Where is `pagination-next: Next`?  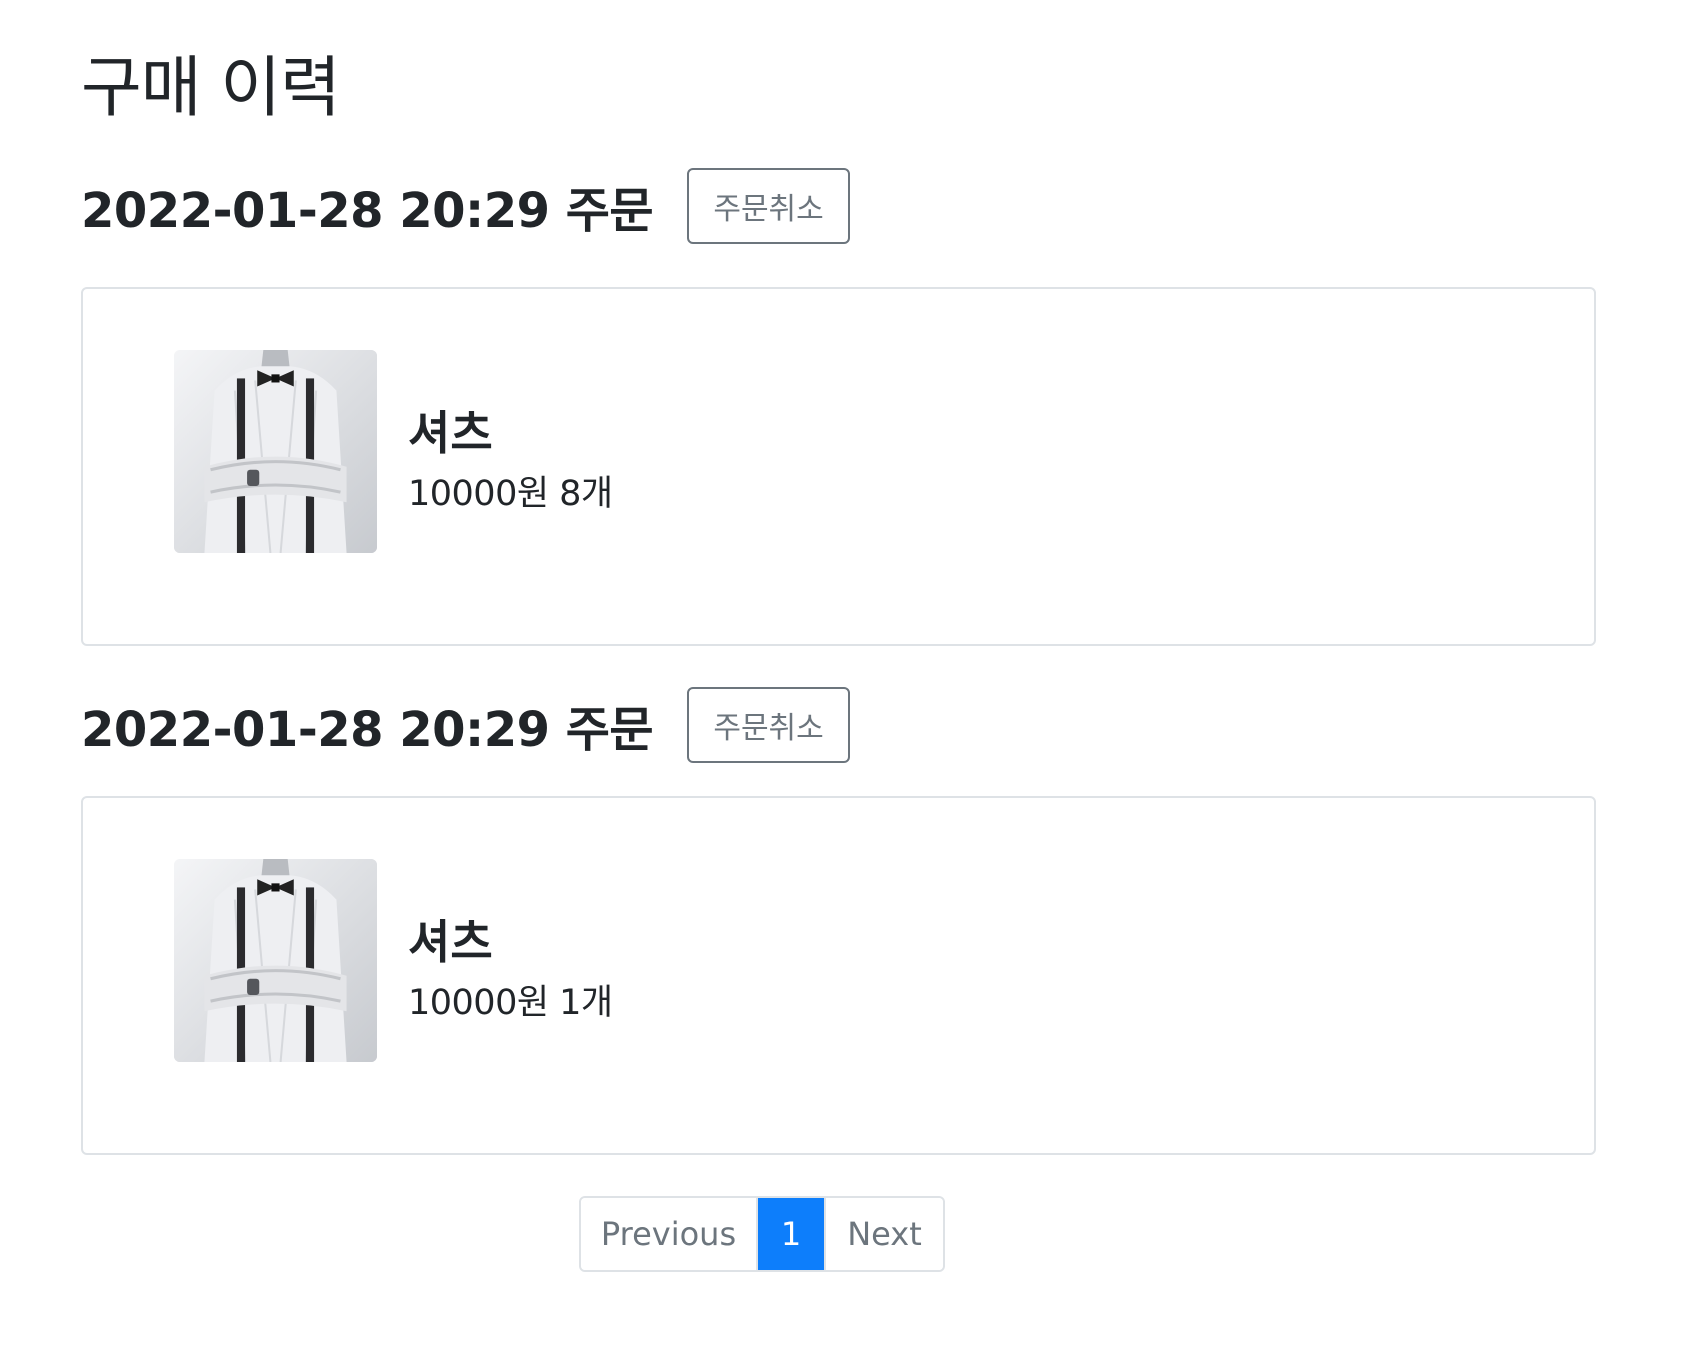 pagination-next: Next is located at coordinates (883, 1234).